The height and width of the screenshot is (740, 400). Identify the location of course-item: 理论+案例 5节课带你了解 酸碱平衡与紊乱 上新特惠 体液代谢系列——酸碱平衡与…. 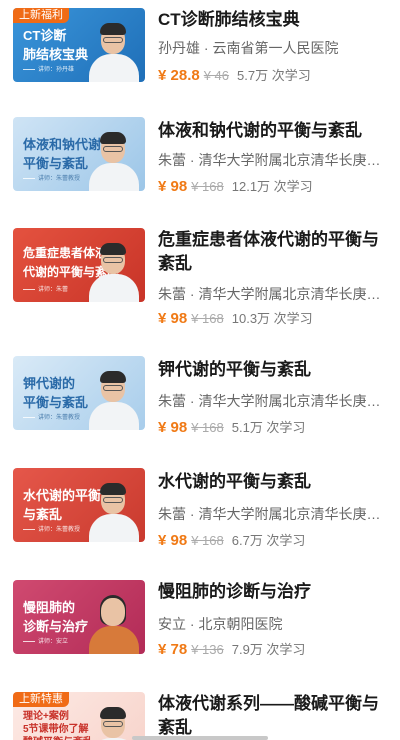
(200, 716).